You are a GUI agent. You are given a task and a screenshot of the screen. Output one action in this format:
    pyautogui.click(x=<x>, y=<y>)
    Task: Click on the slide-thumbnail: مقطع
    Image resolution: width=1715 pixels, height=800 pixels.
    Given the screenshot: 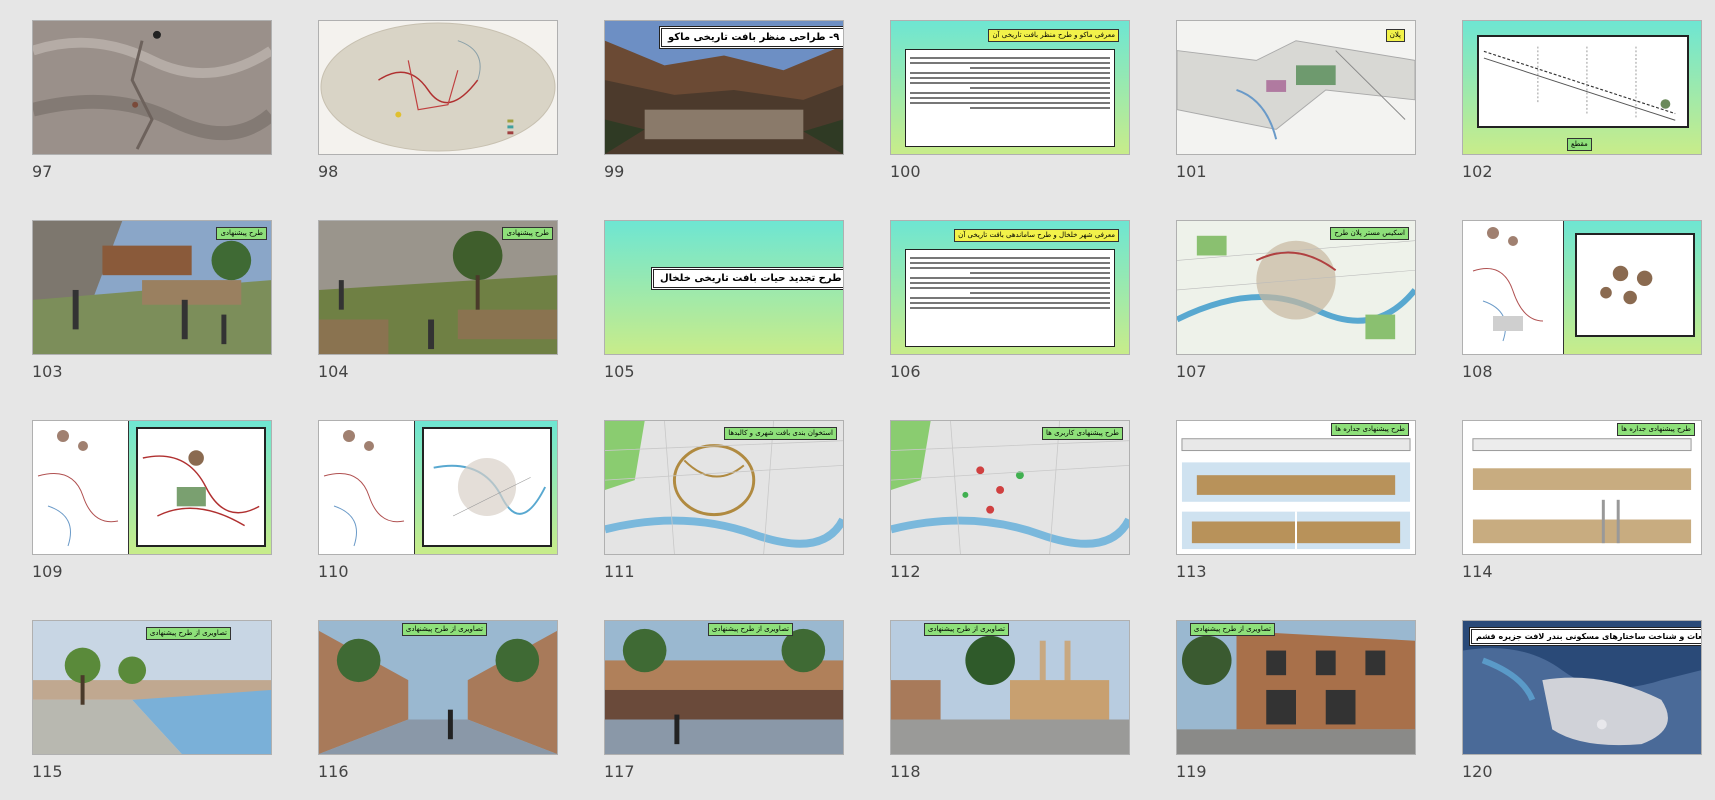 What is the action you would take?
    pyautogui.click(x=1582, y=87)
    